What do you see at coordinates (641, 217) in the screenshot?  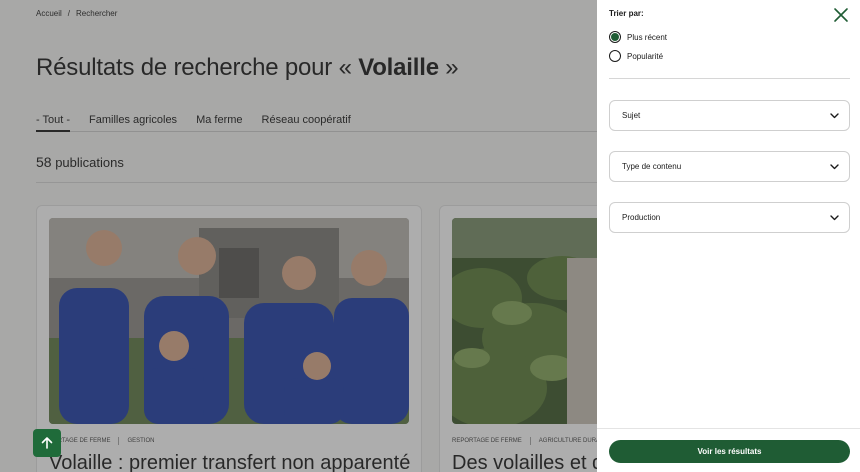 I see `select-label: Production` at bounding box center [641, 217].